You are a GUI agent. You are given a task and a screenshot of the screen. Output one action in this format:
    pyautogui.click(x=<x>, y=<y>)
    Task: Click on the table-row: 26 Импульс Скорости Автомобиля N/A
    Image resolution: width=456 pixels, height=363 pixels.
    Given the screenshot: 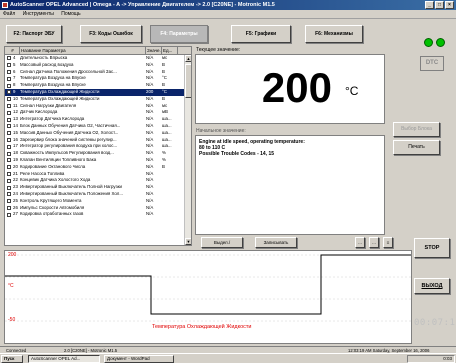 What is the action you would take?
    pyautogui.click(x=98, y=208)
    